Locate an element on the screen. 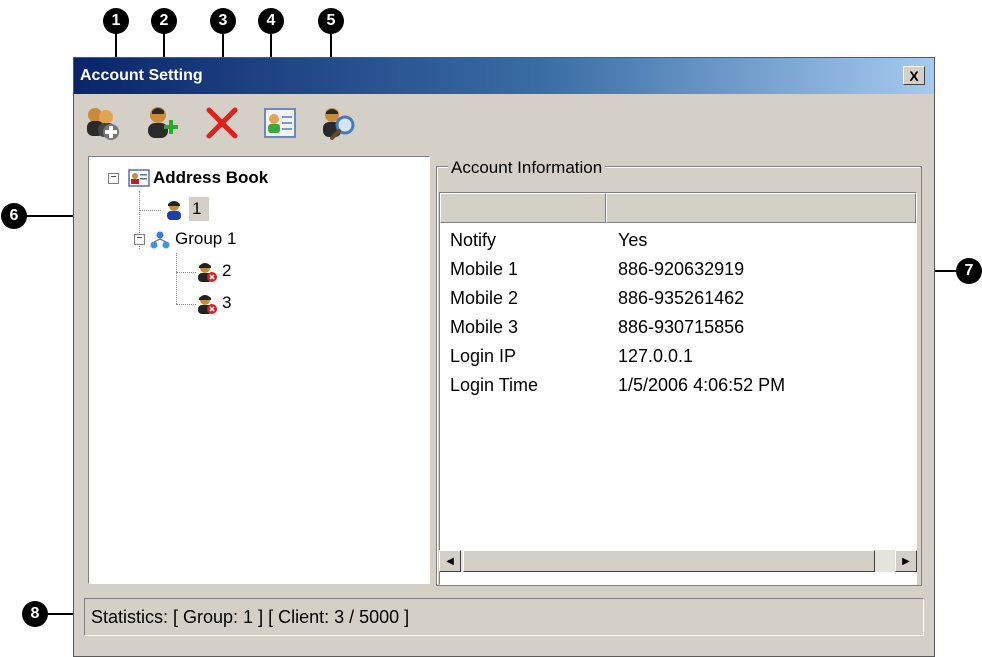  info-value: 886-920632919 is located at coordinates (681, 269).